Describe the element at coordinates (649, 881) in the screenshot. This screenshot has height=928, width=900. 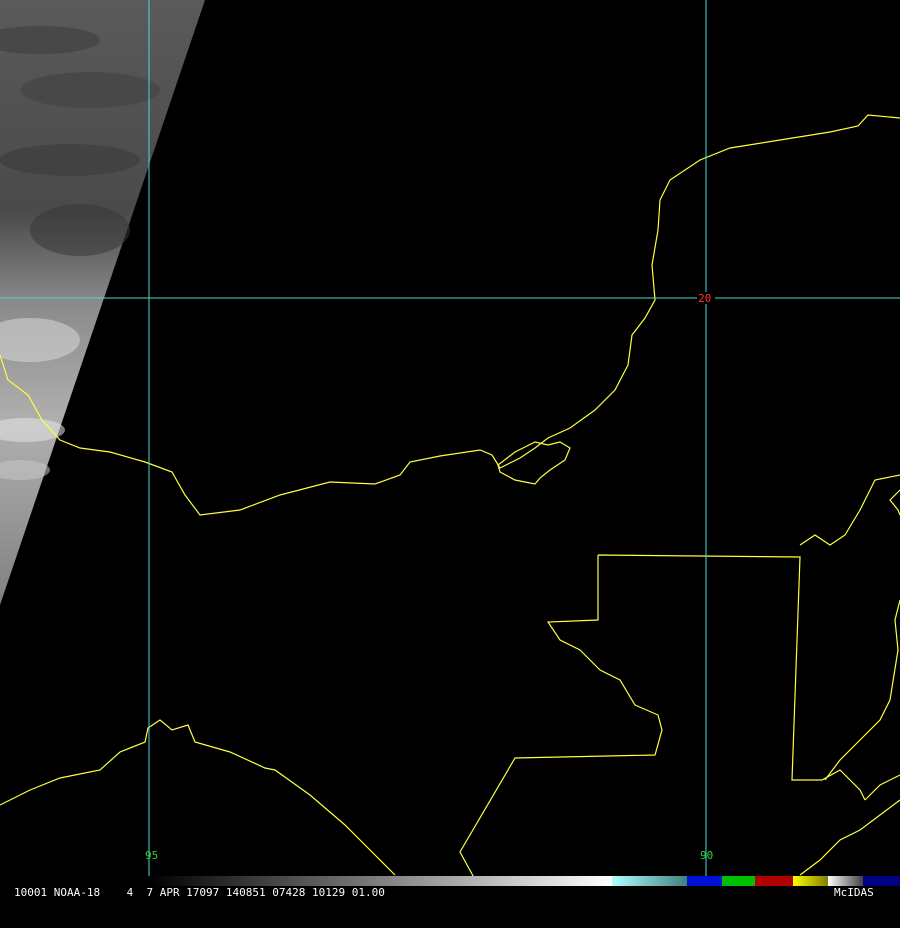
I see `colorbar-segment-cyan` at that location.